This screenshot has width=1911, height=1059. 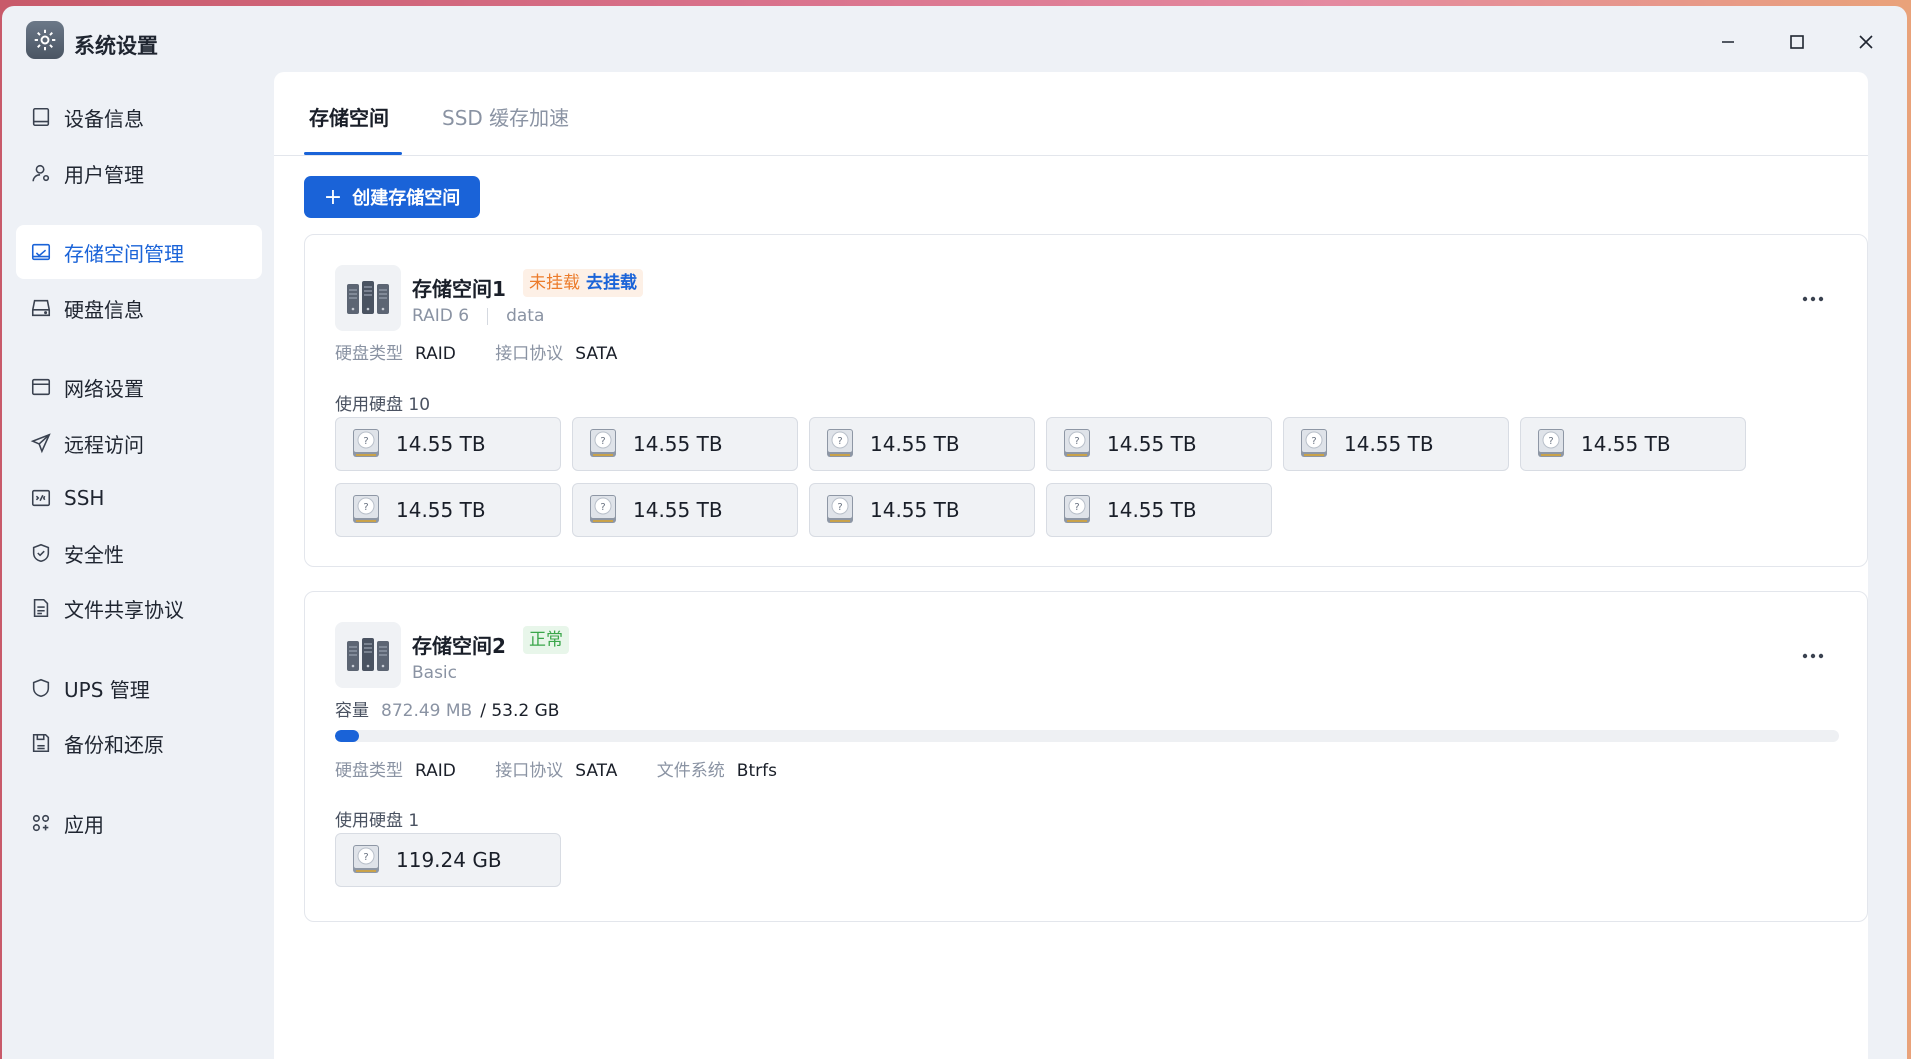 I want to click on sidebar-item-disk-info: 硬盘信息, so click(x=139, y=308).